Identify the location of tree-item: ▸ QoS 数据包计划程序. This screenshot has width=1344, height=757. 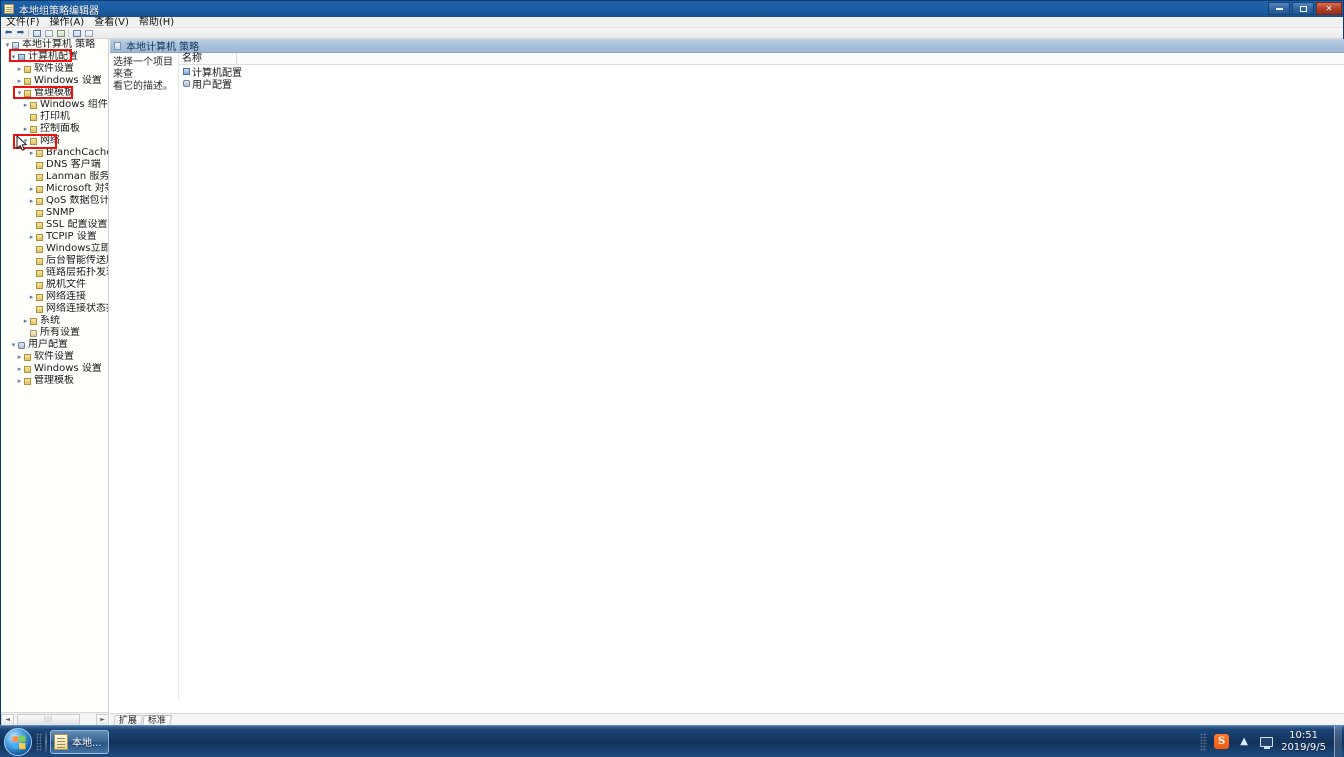
(55, 201).